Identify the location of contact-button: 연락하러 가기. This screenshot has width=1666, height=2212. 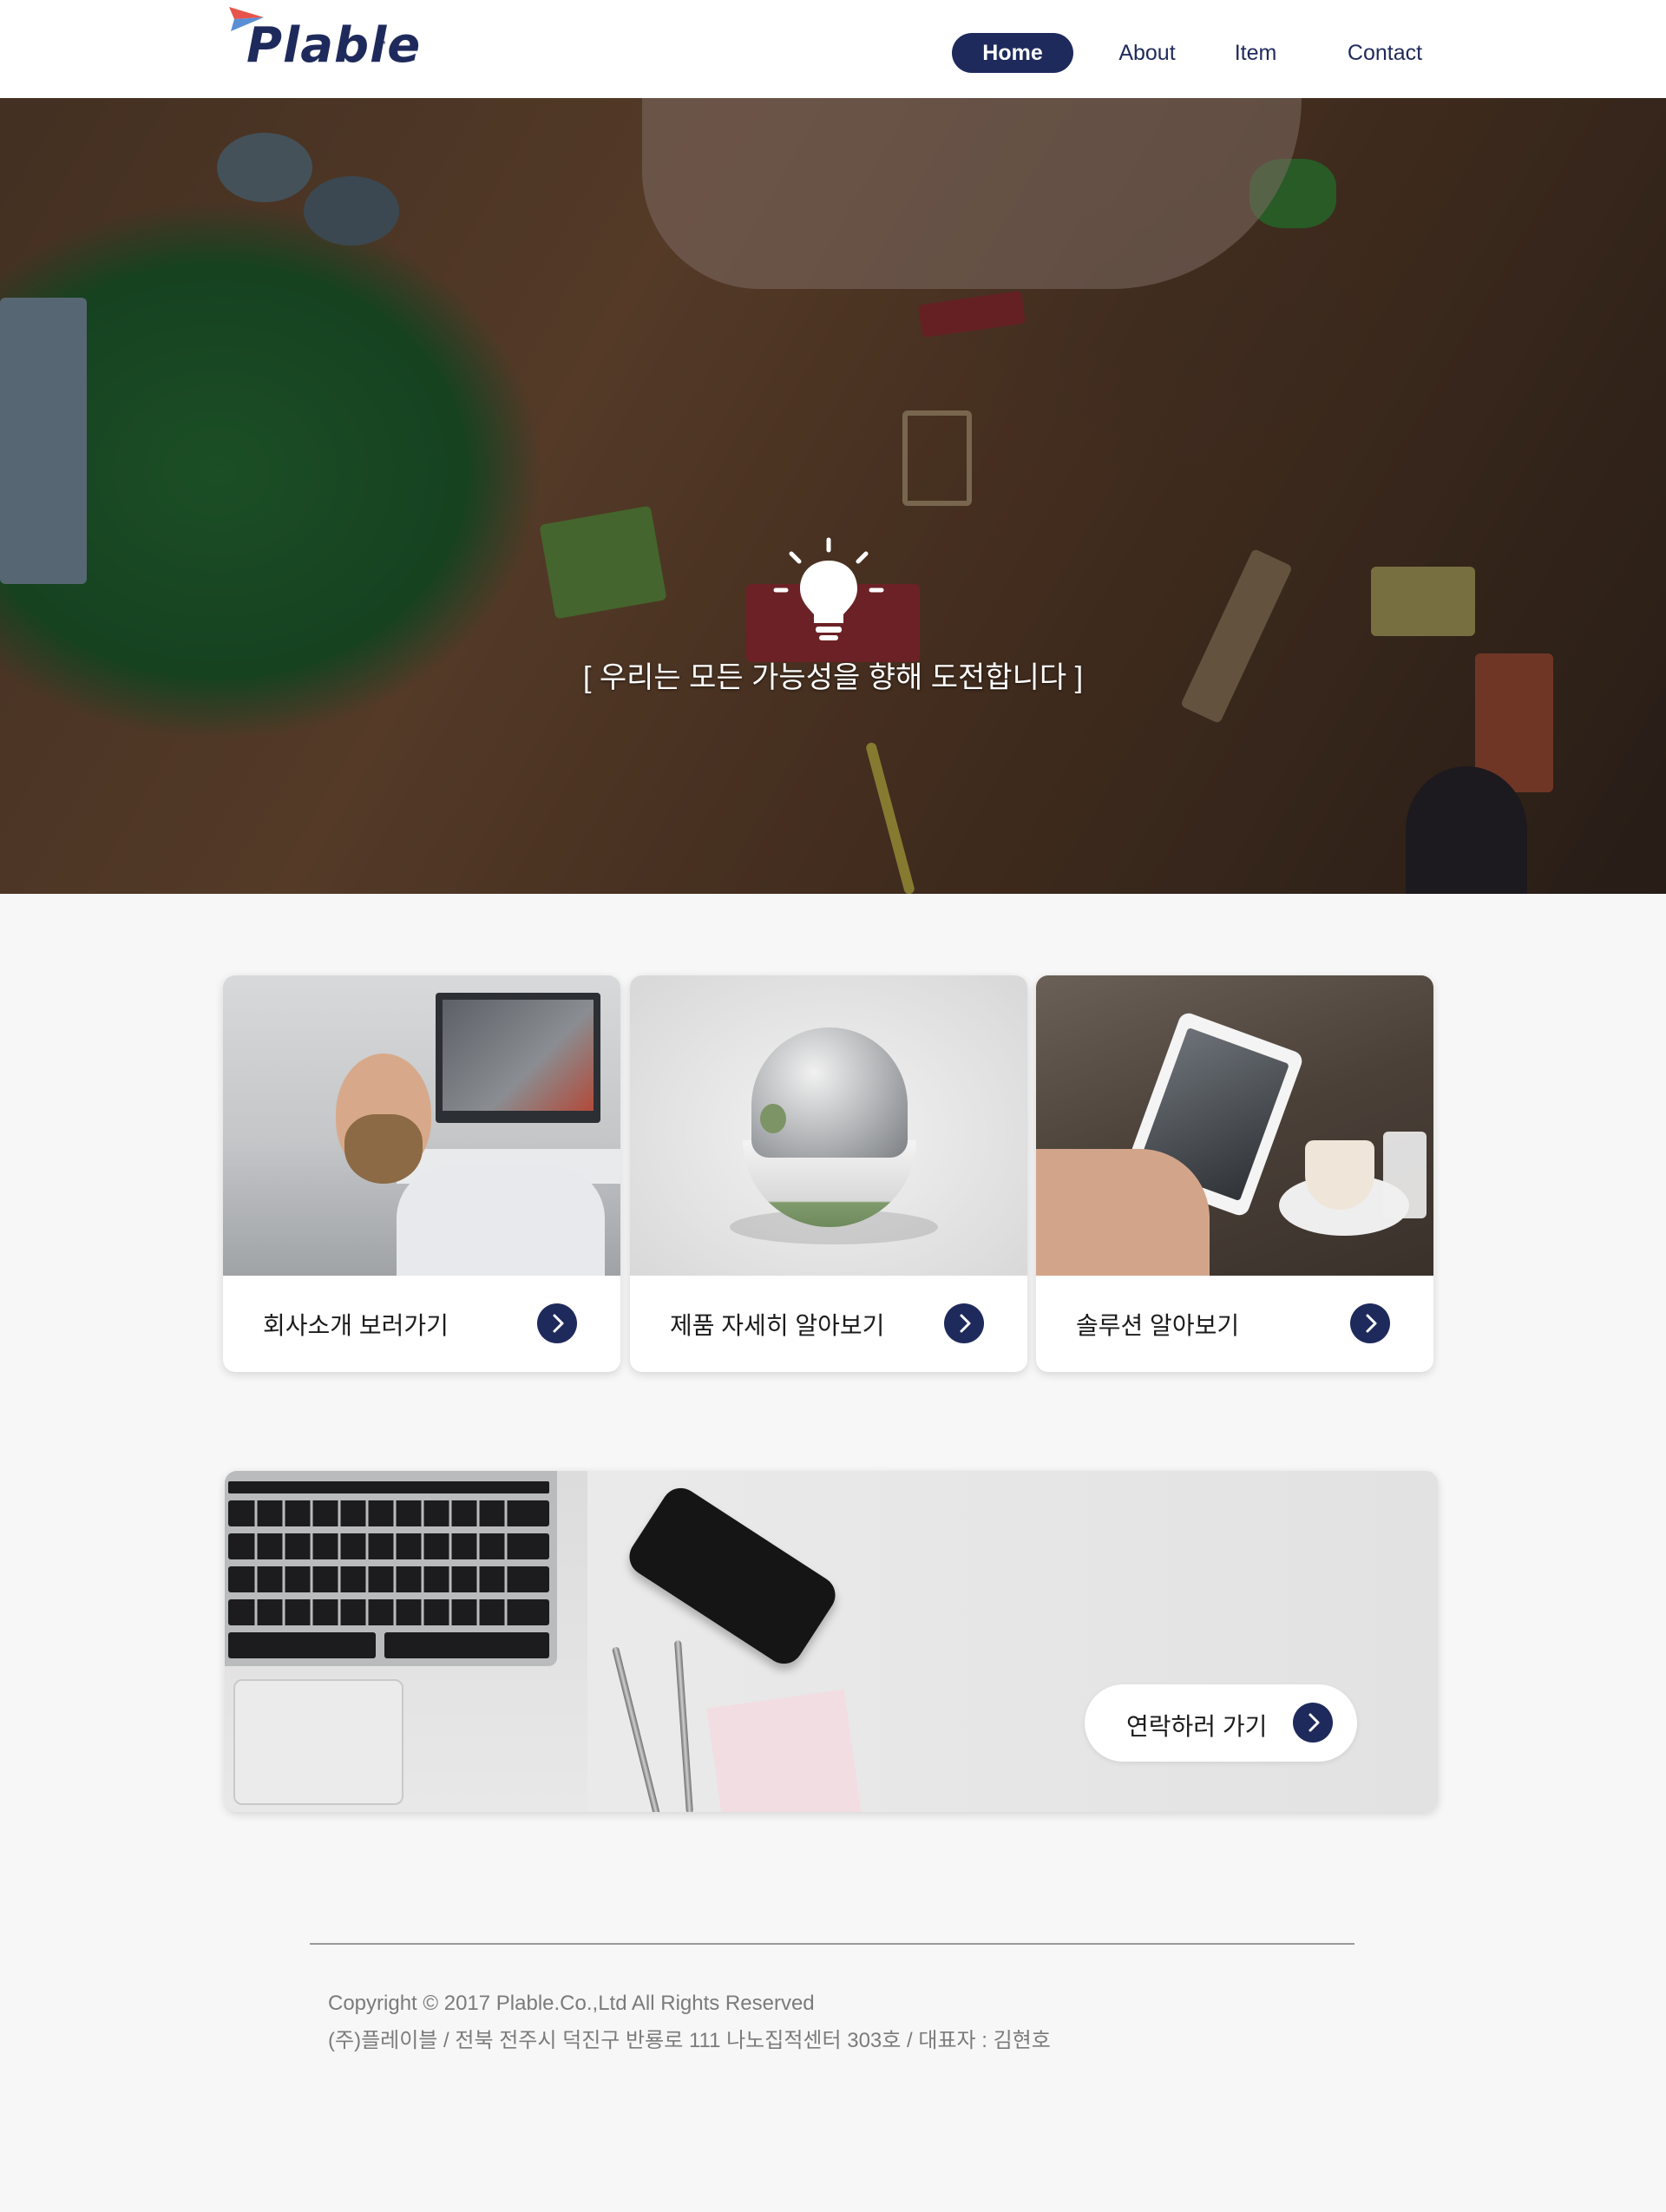
(1221, 1723).